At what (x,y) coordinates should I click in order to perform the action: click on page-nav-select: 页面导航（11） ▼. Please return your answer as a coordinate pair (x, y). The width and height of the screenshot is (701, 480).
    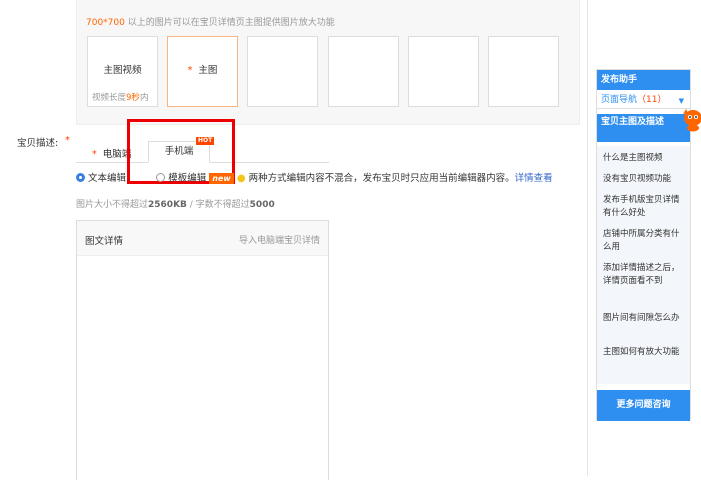
    Looking at the image, I should click on (643, 100).